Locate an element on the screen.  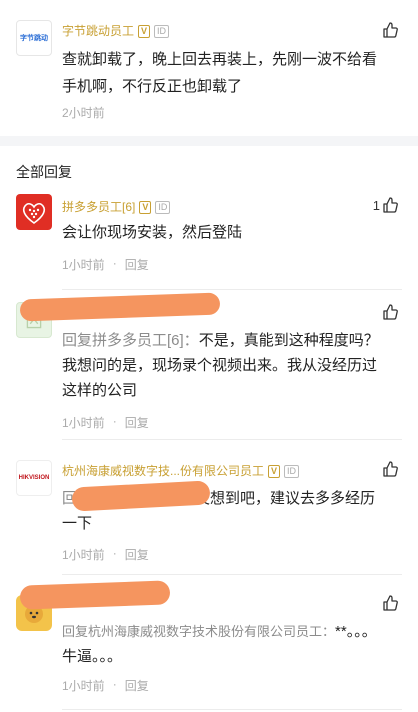
section-divider is located at coordinates (209, 141).